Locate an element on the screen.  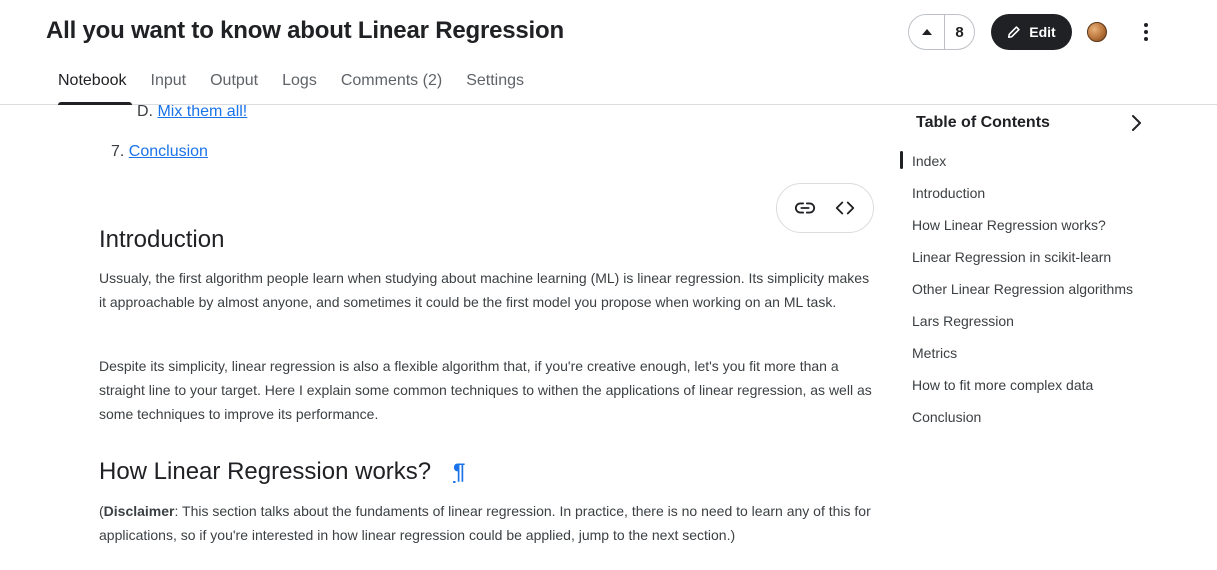
toc-item-other-algorithms: Other Linear Regression algorithms is located at coordinates (1016, 289).